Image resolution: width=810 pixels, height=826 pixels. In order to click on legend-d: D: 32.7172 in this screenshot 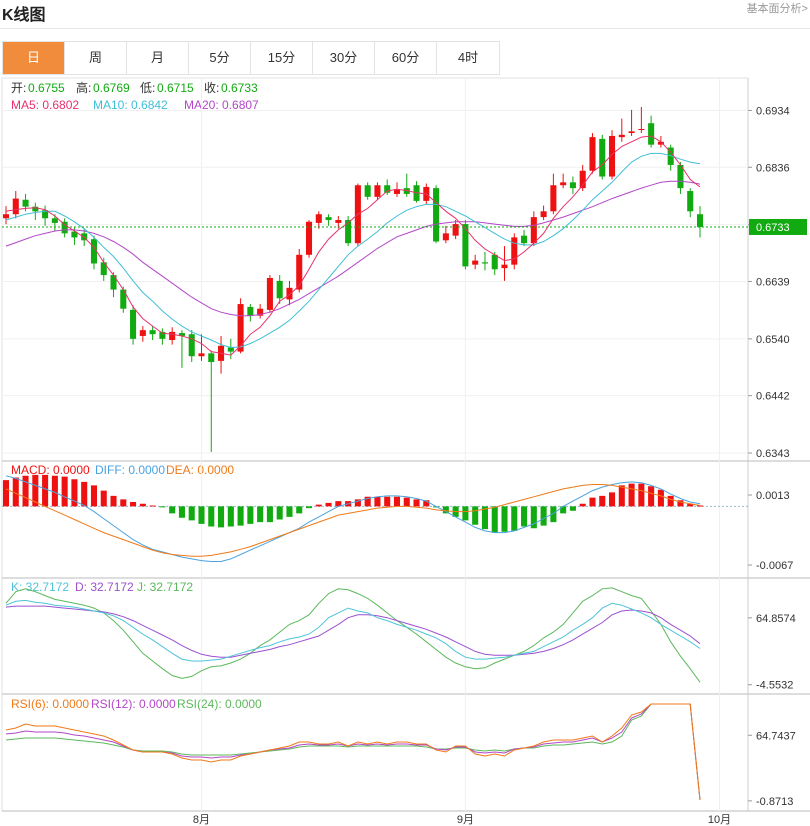, I will do `click(104, 587)`.